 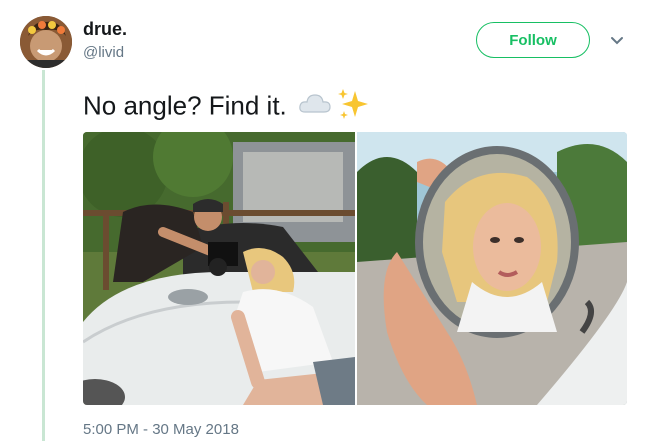 What do you see at coordinates (46, 42) in the screenshot?
I see `avatar` at bounding box center [46, 42].